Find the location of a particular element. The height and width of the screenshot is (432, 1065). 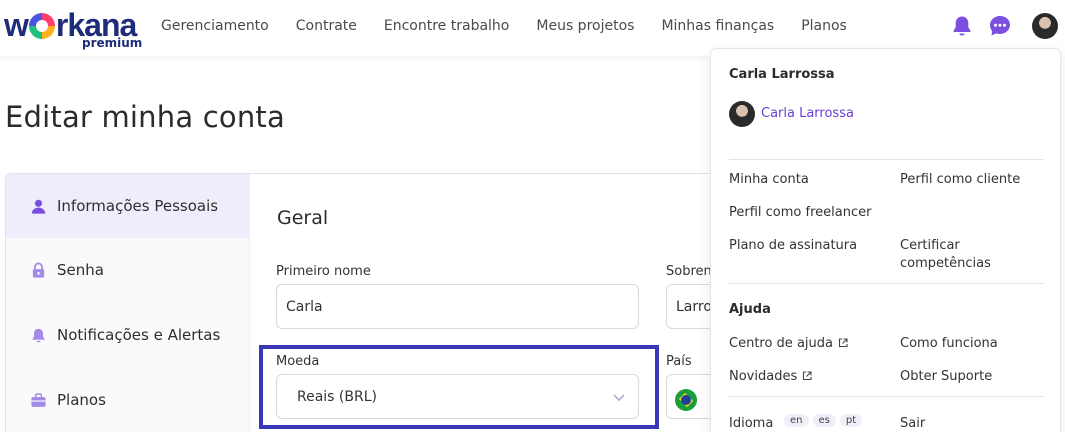

menu-link-news: Novidades is located at coordinates (770, 377).